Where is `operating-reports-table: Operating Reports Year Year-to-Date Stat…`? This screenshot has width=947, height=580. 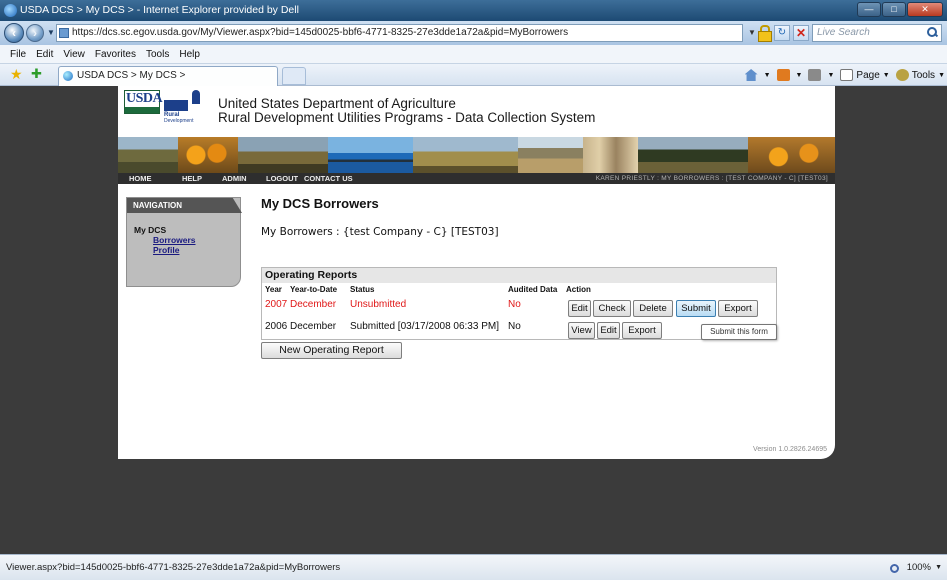
operating-reports-table: Operating Reports Year Year-to-Date Stat… is located at coordinates (519, 303).